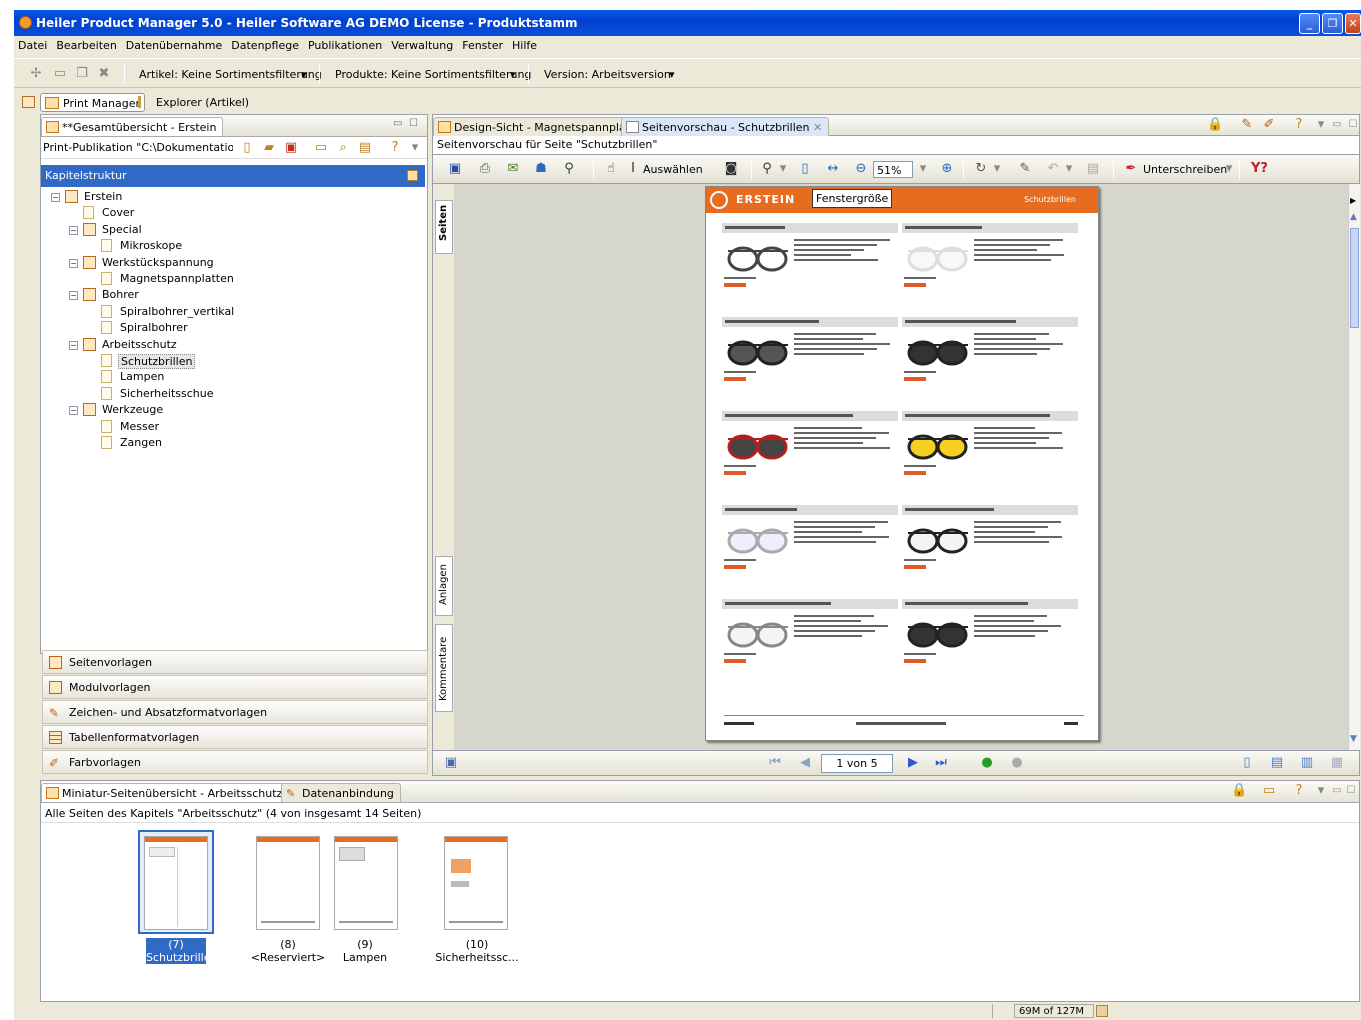  What do you see at coordinates (82, 74) in the screenshot?
I see `copy-icon: ❐` at bounding box center [82, 74].